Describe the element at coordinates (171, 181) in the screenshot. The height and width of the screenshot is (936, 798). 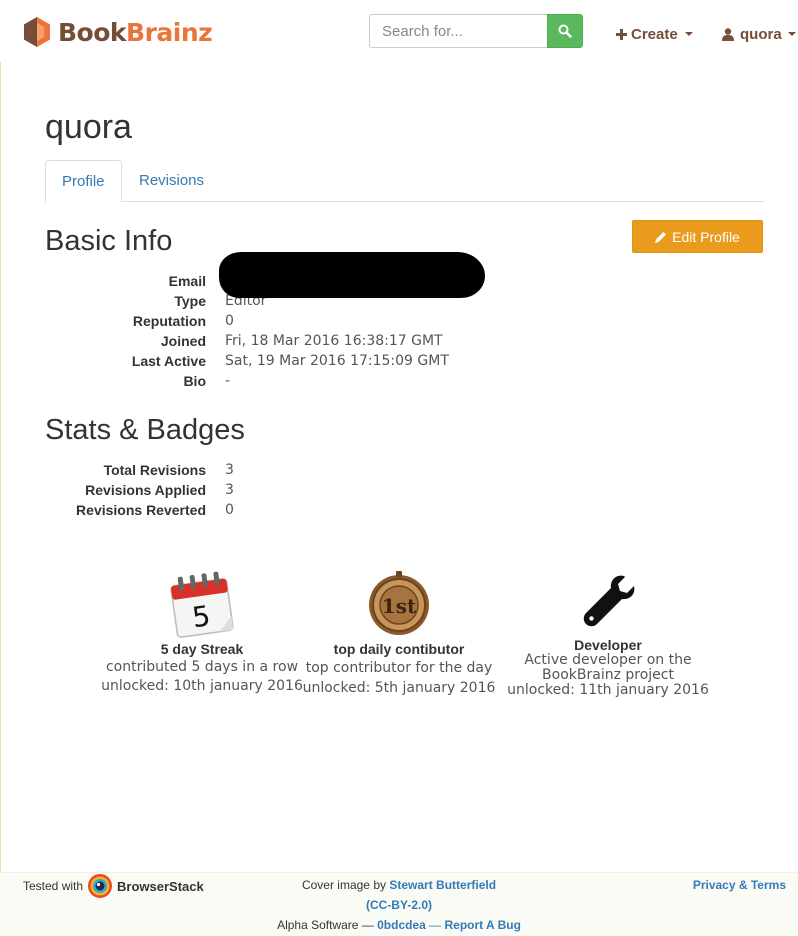
I see `tab-revisions: Revisions` at that location.